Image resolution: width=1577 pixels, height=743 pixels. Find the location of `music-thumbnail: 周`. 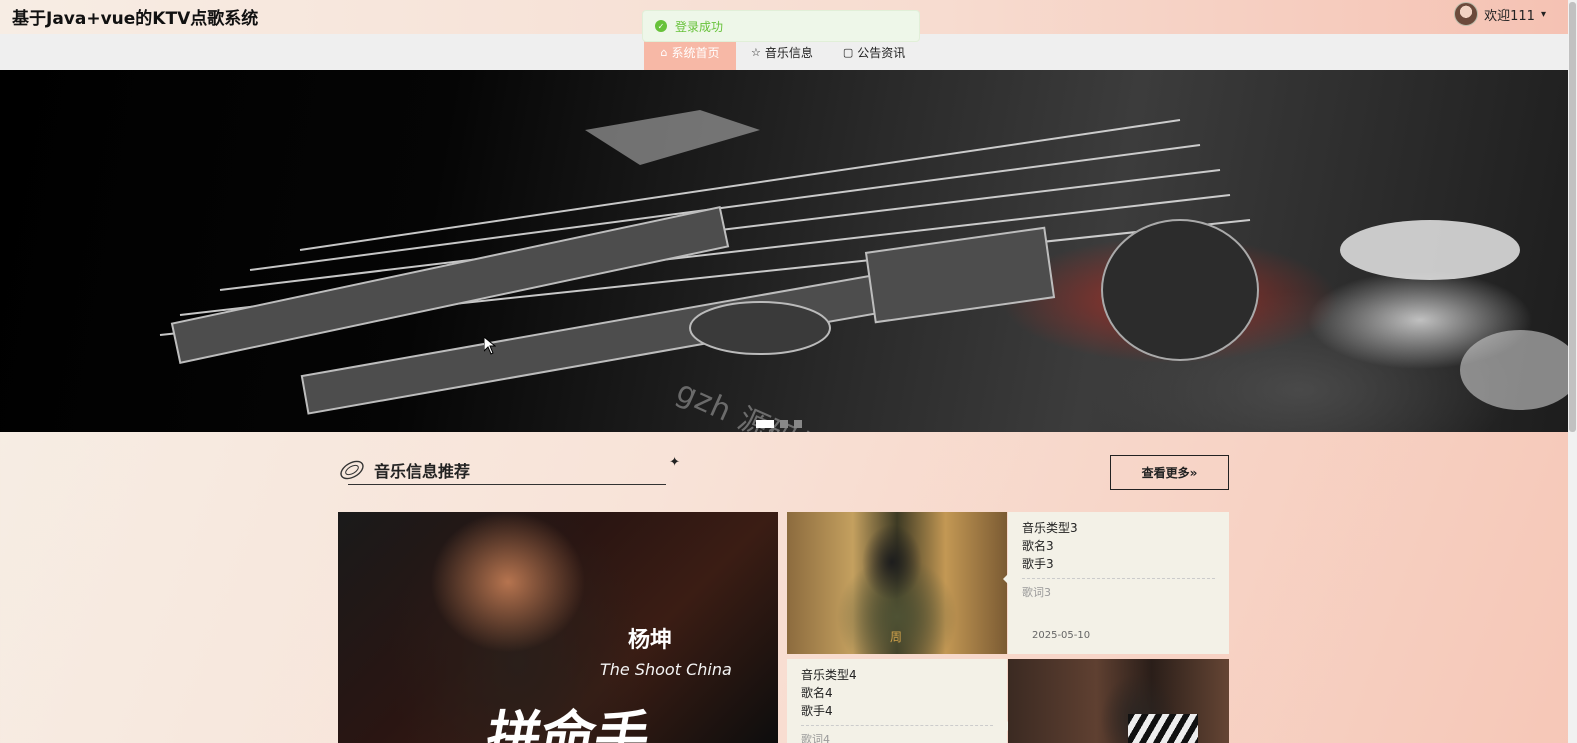

music-thumbnail: 周 is located at coordinates (897, 583).